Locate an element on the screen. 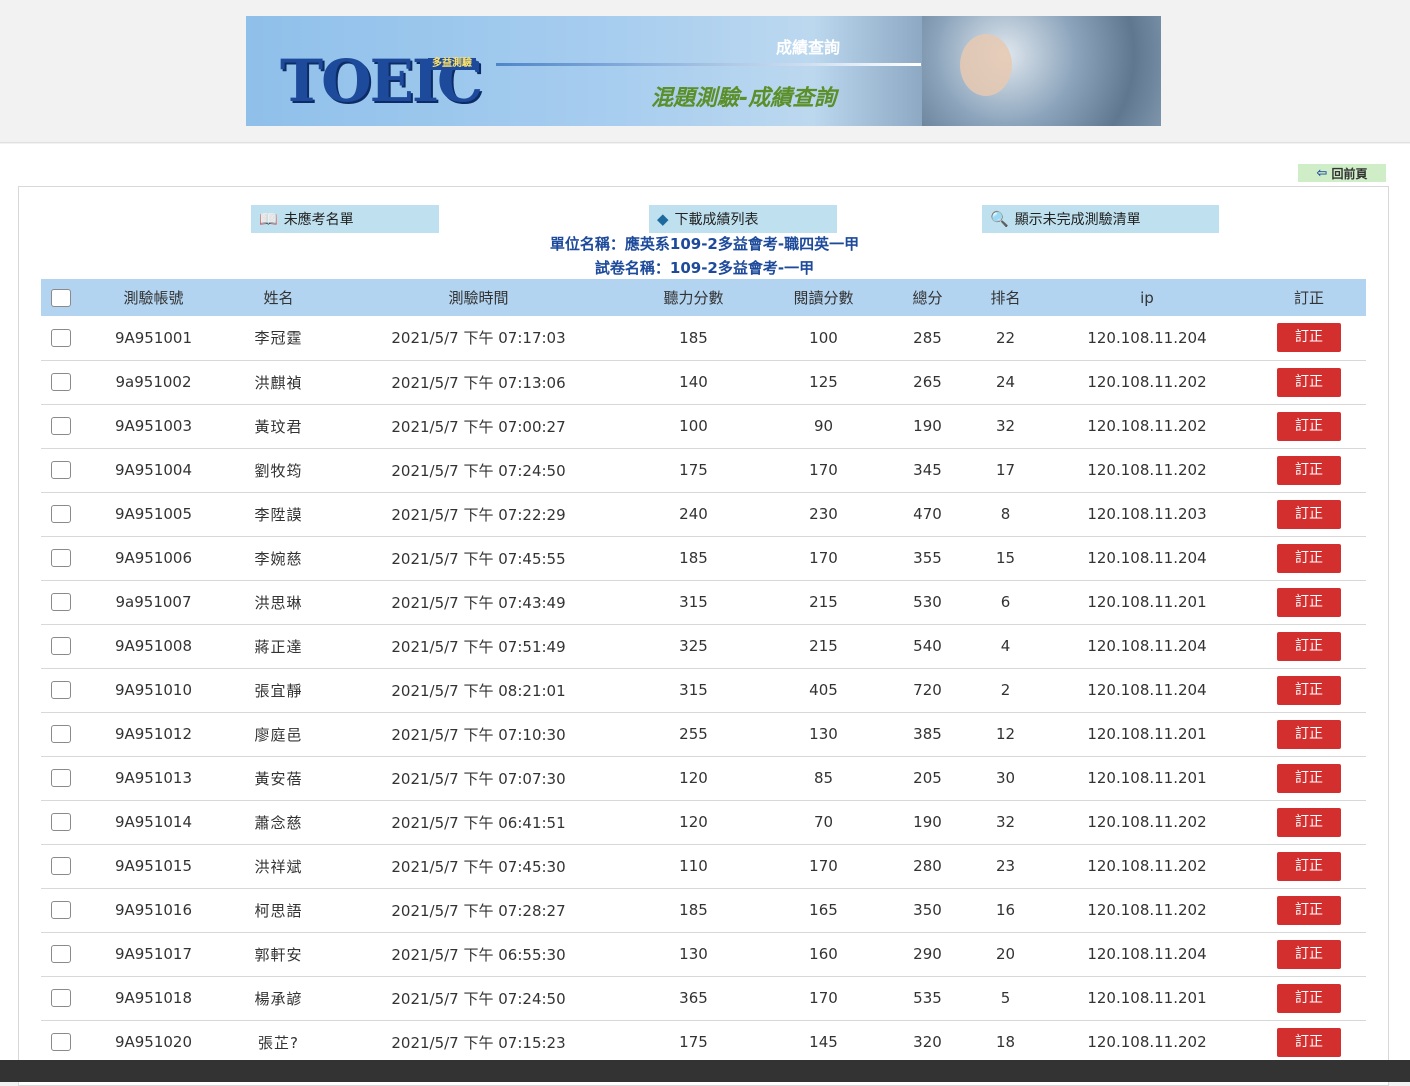 This screenshot has width=1410, height=1086. cell-reading: 215 is located at coordinates (823, 646).